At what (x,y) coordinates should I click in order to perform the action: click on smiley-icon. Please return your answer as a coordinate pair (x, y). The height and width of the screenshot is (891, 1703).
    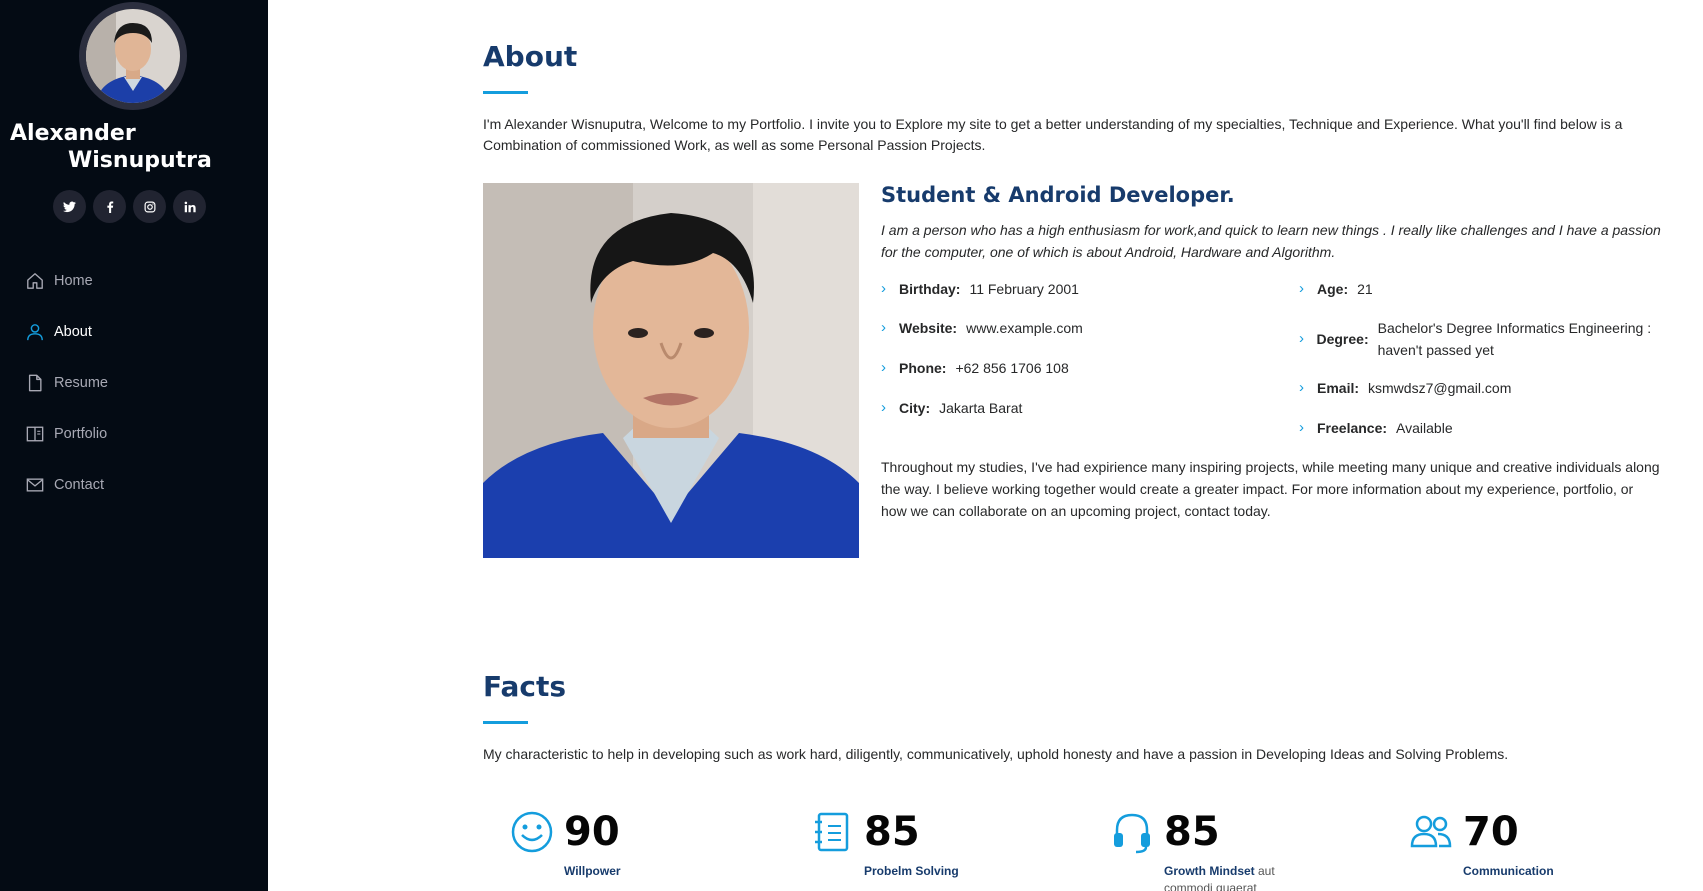
    Looking at the image, I should click on (532, 832).